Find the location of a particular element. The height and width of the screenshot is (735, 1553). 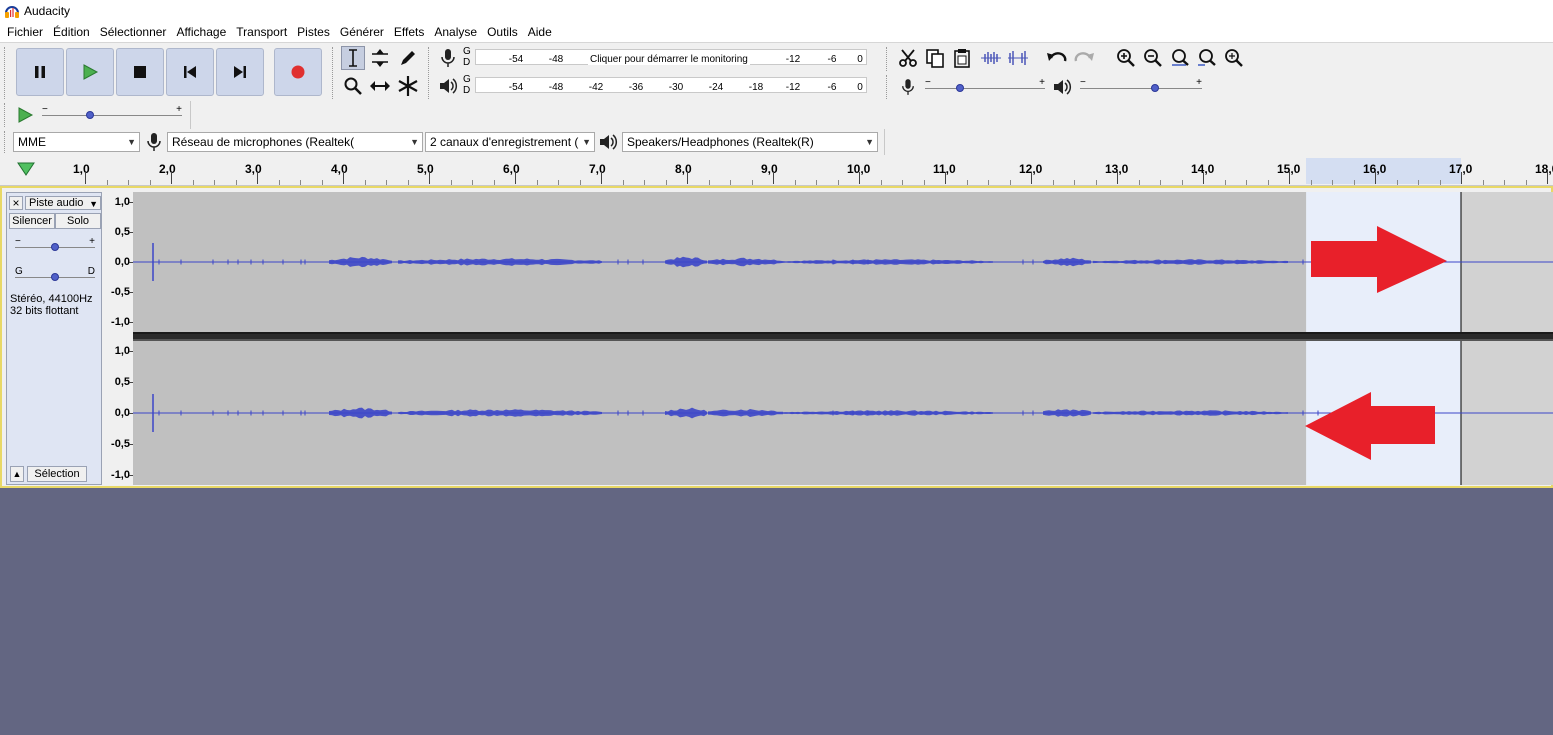

trim-audio-button is located at coordinates (991, 58).